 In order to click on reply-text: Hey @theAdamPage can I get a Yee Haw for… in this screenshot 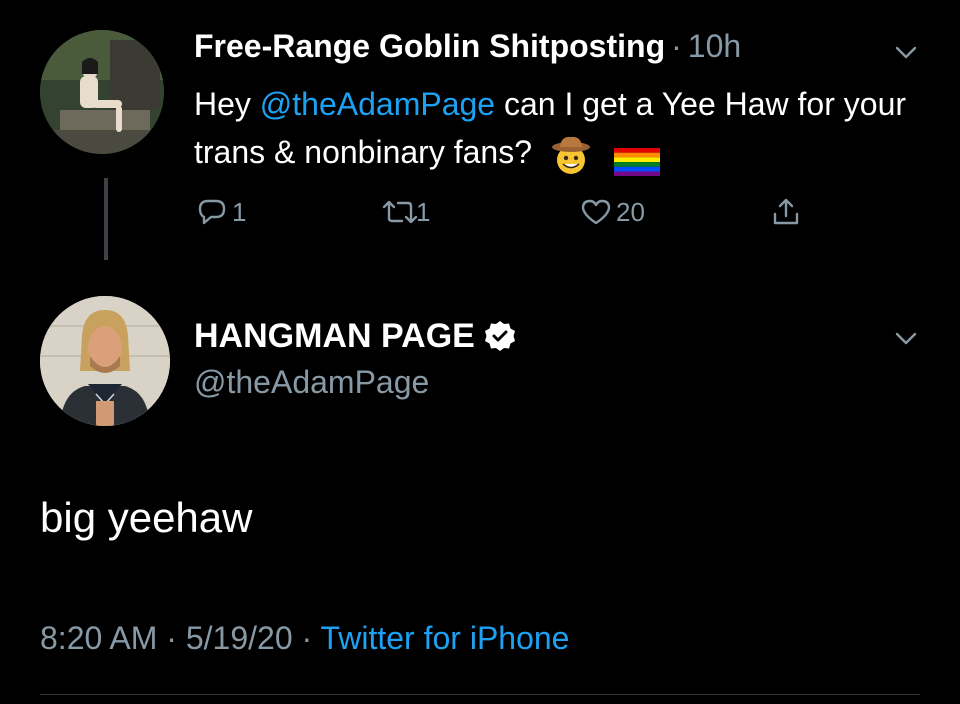, I will do `click(554, 128)`.